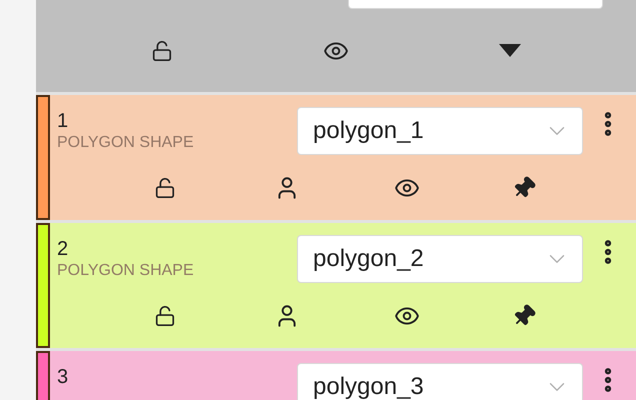  Describe the element at coordinates (440, 131) in the screenshot. I see `layer-name-select: polygon_1` at that location.